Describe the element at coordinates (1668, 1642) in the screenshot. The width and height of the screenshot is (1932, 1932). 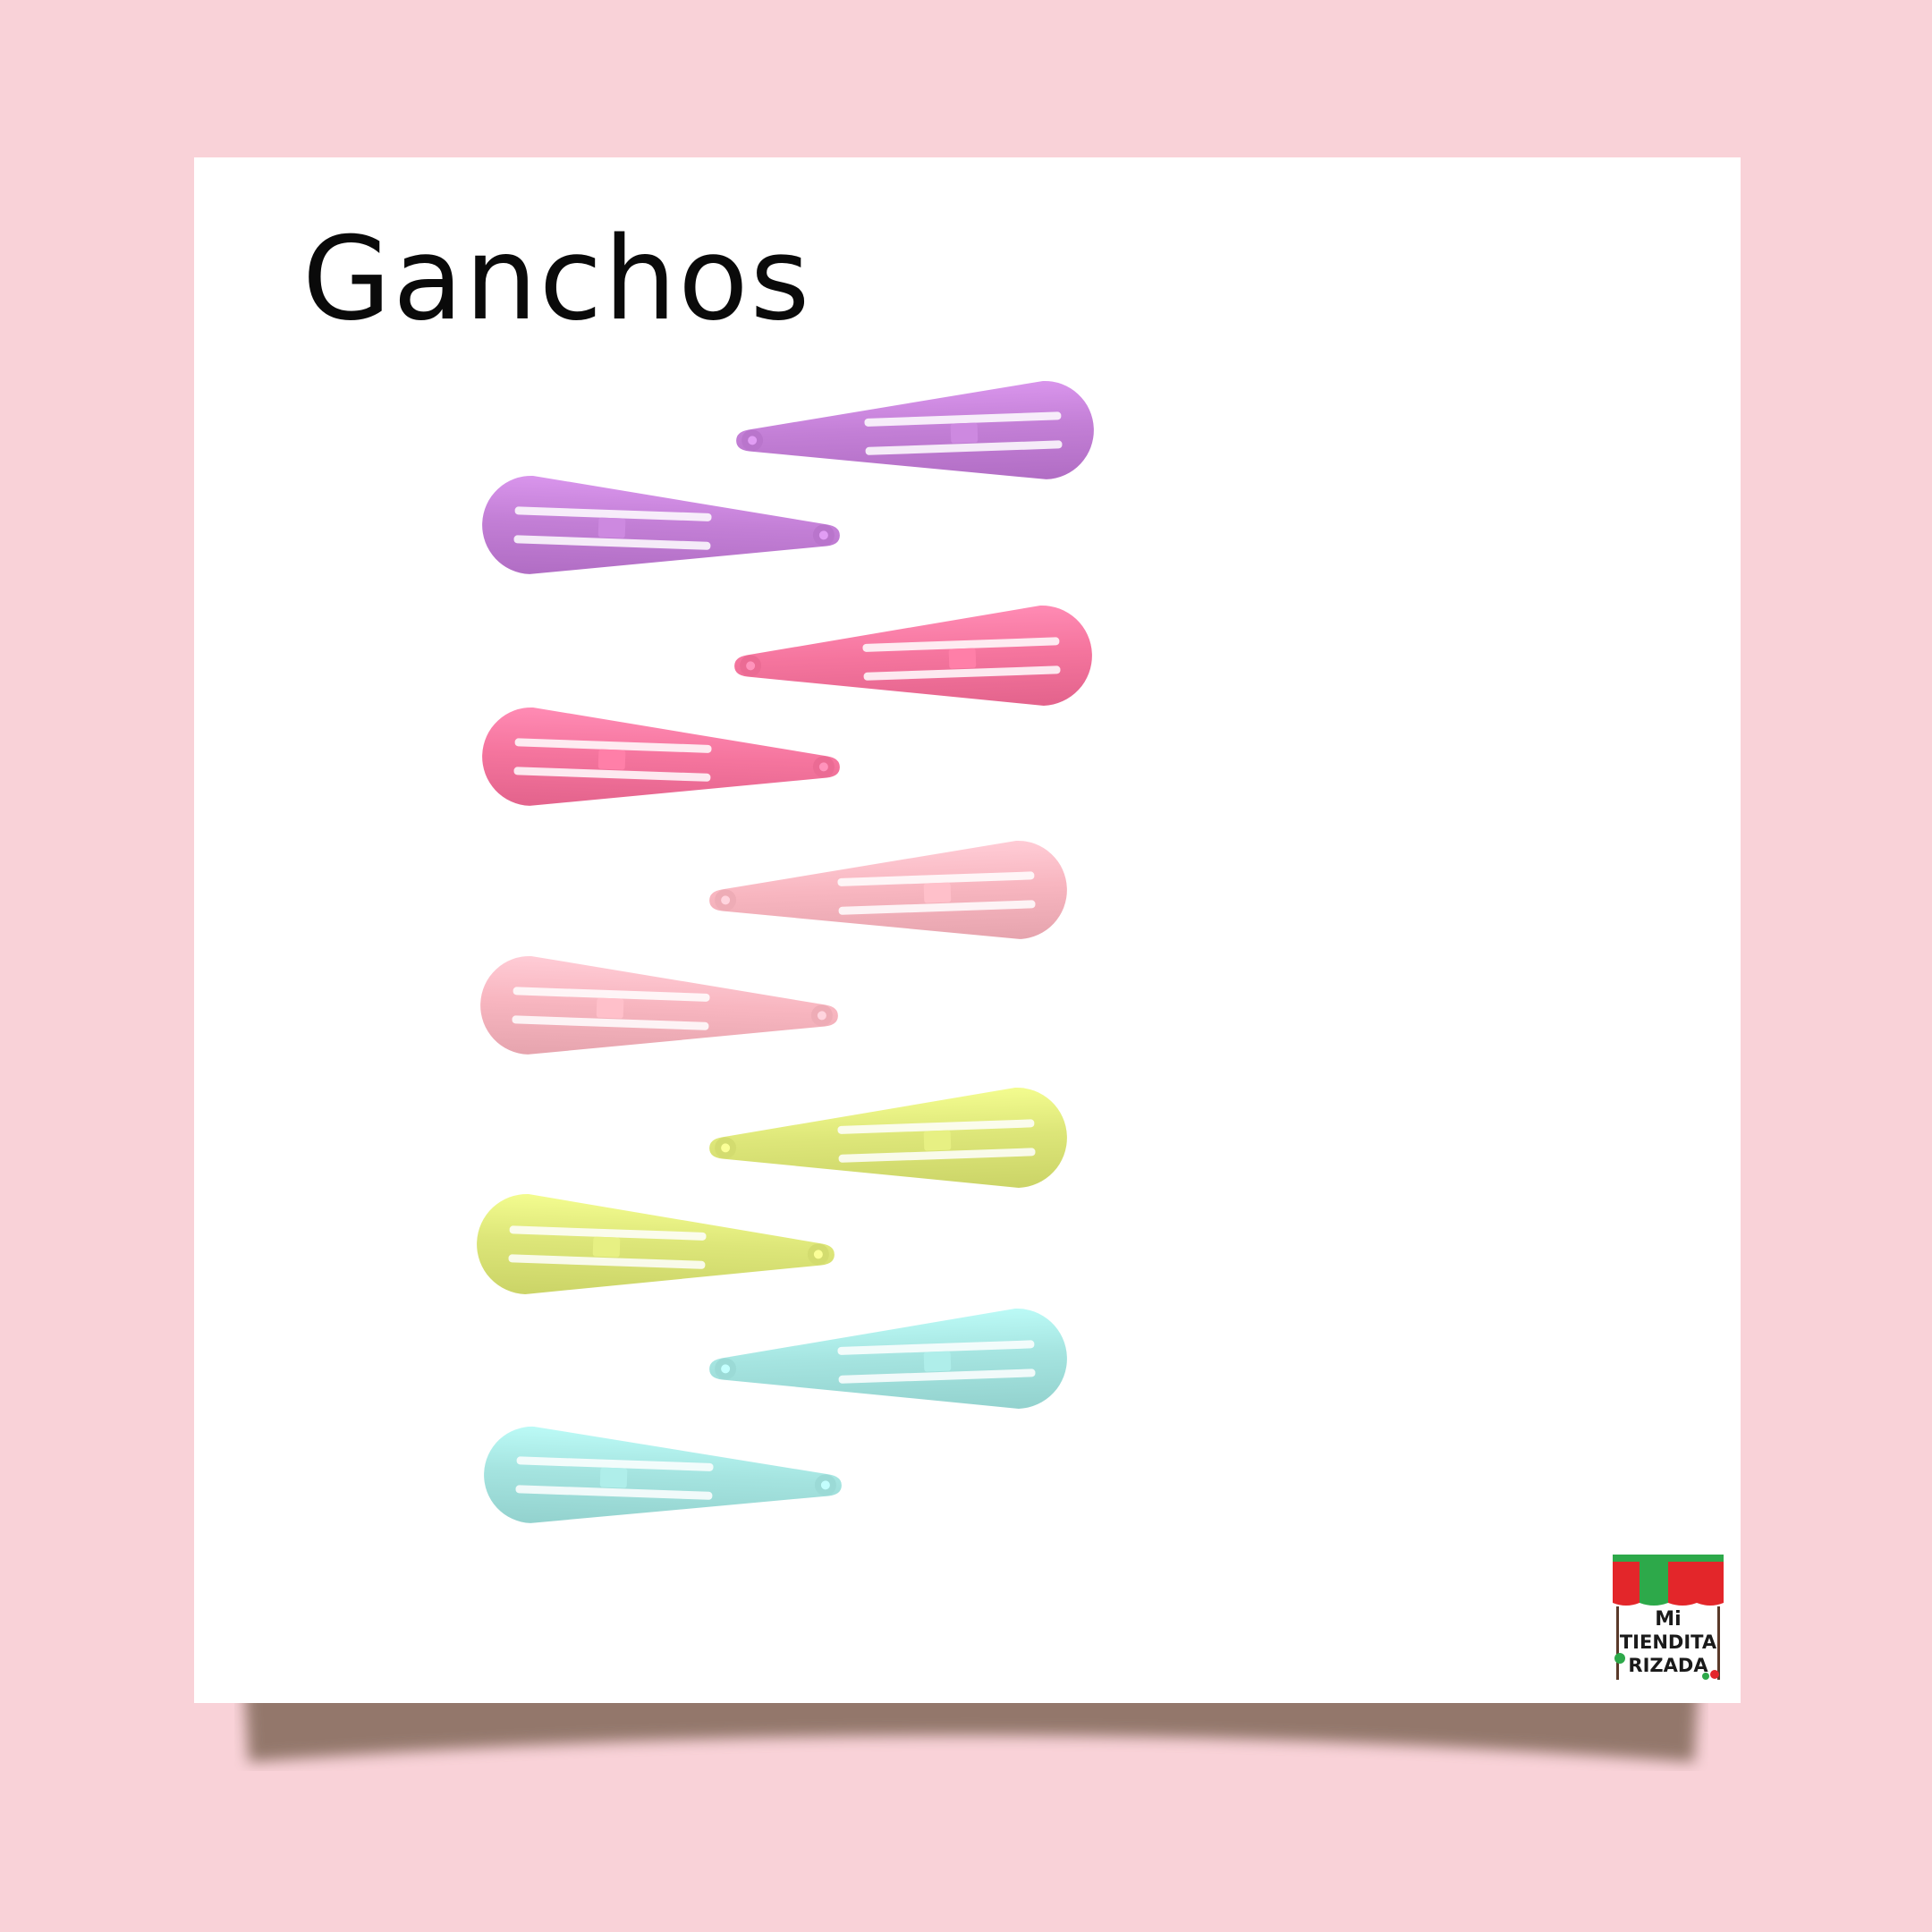
I see `logo-line-2: TIENDITA` at that location.